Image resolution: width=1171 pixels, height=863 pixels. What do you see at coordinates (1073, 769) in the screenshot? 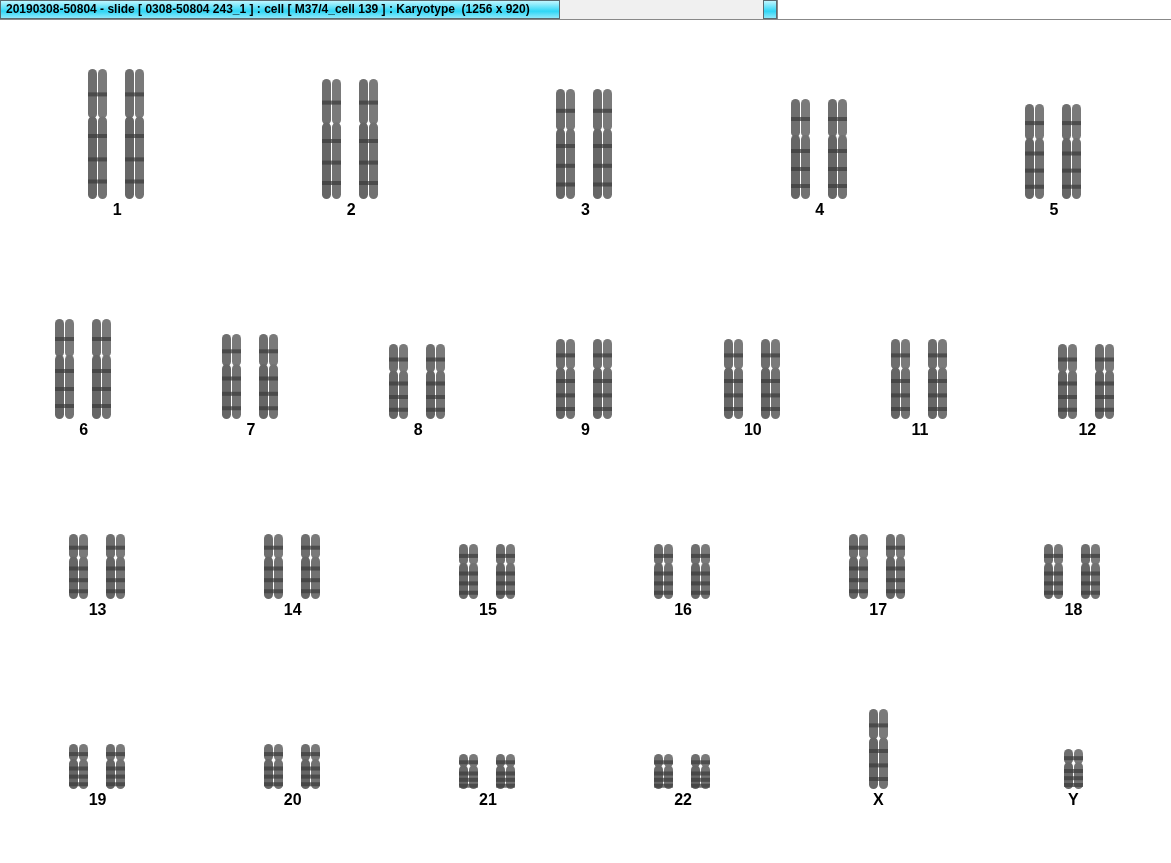
I see `chromosome-drawing` at bounding box center [1073, 769].